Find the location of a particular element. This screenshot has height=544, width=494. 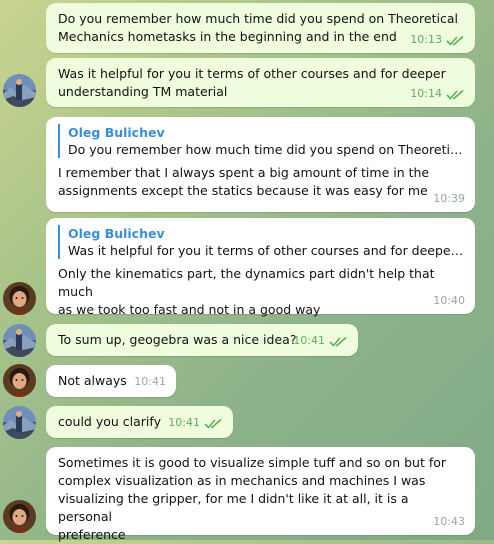

message-time: 10:40 is located at coordinates (449, 301).